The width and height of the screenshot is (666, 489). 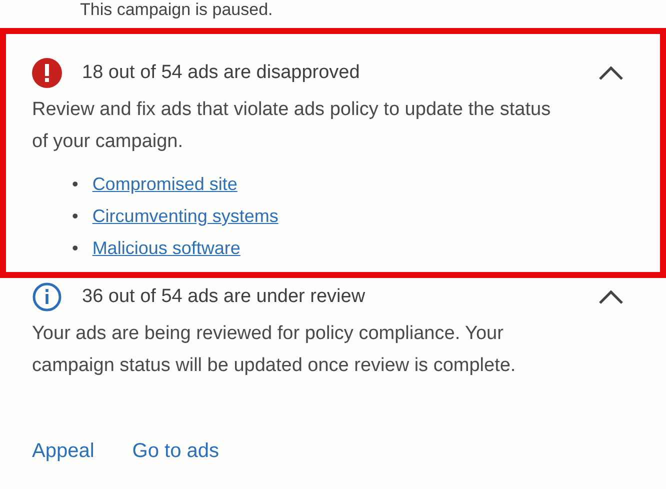 I want to click on policy-link: Compromised site, so click(x=165, y=184).